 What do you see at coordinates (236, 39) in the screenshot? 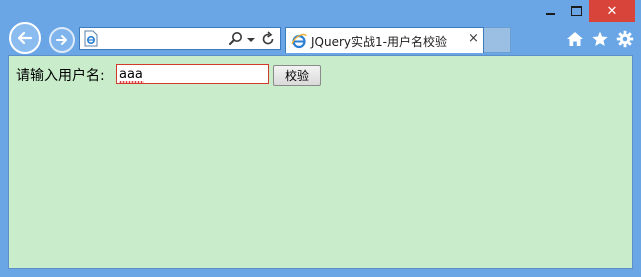
I see `search-icon` at bounding box center [236, 39].